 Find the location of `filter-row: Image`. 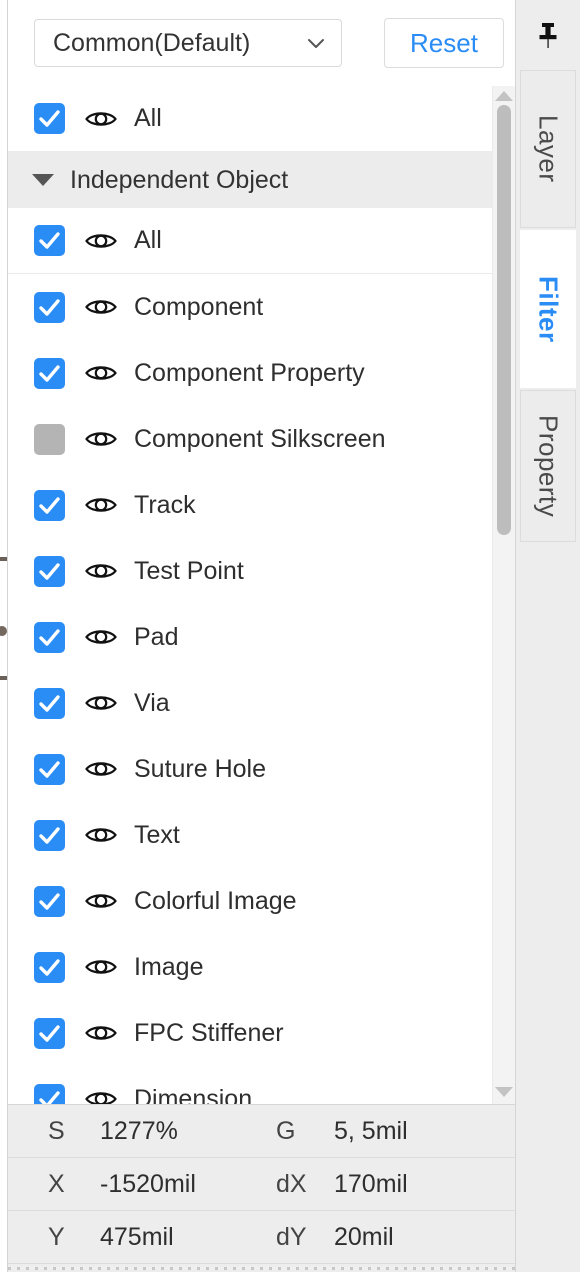

filter-row: Image is located at coordinates (250, 967).